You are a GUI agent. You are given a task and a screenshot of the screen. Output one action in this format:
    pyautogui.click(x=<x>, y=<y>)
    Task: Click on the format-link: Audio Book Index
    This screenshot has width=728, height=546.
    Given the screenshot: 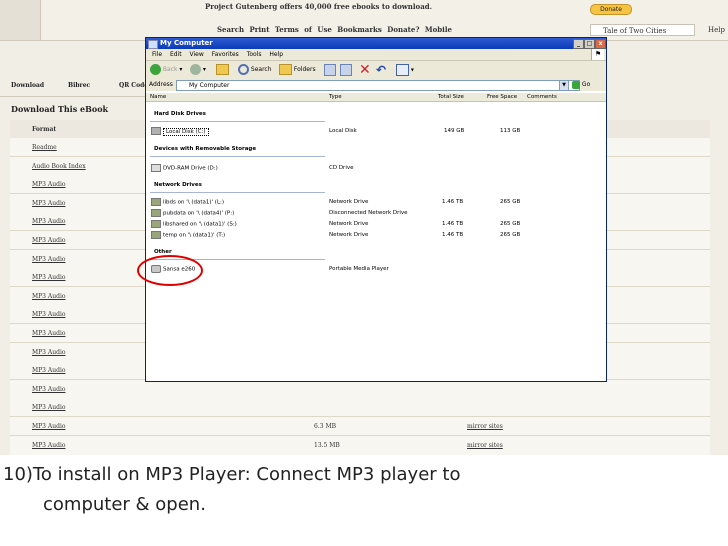 What is the action you would take?
    pyautogui.click(x=59, y=166)
    